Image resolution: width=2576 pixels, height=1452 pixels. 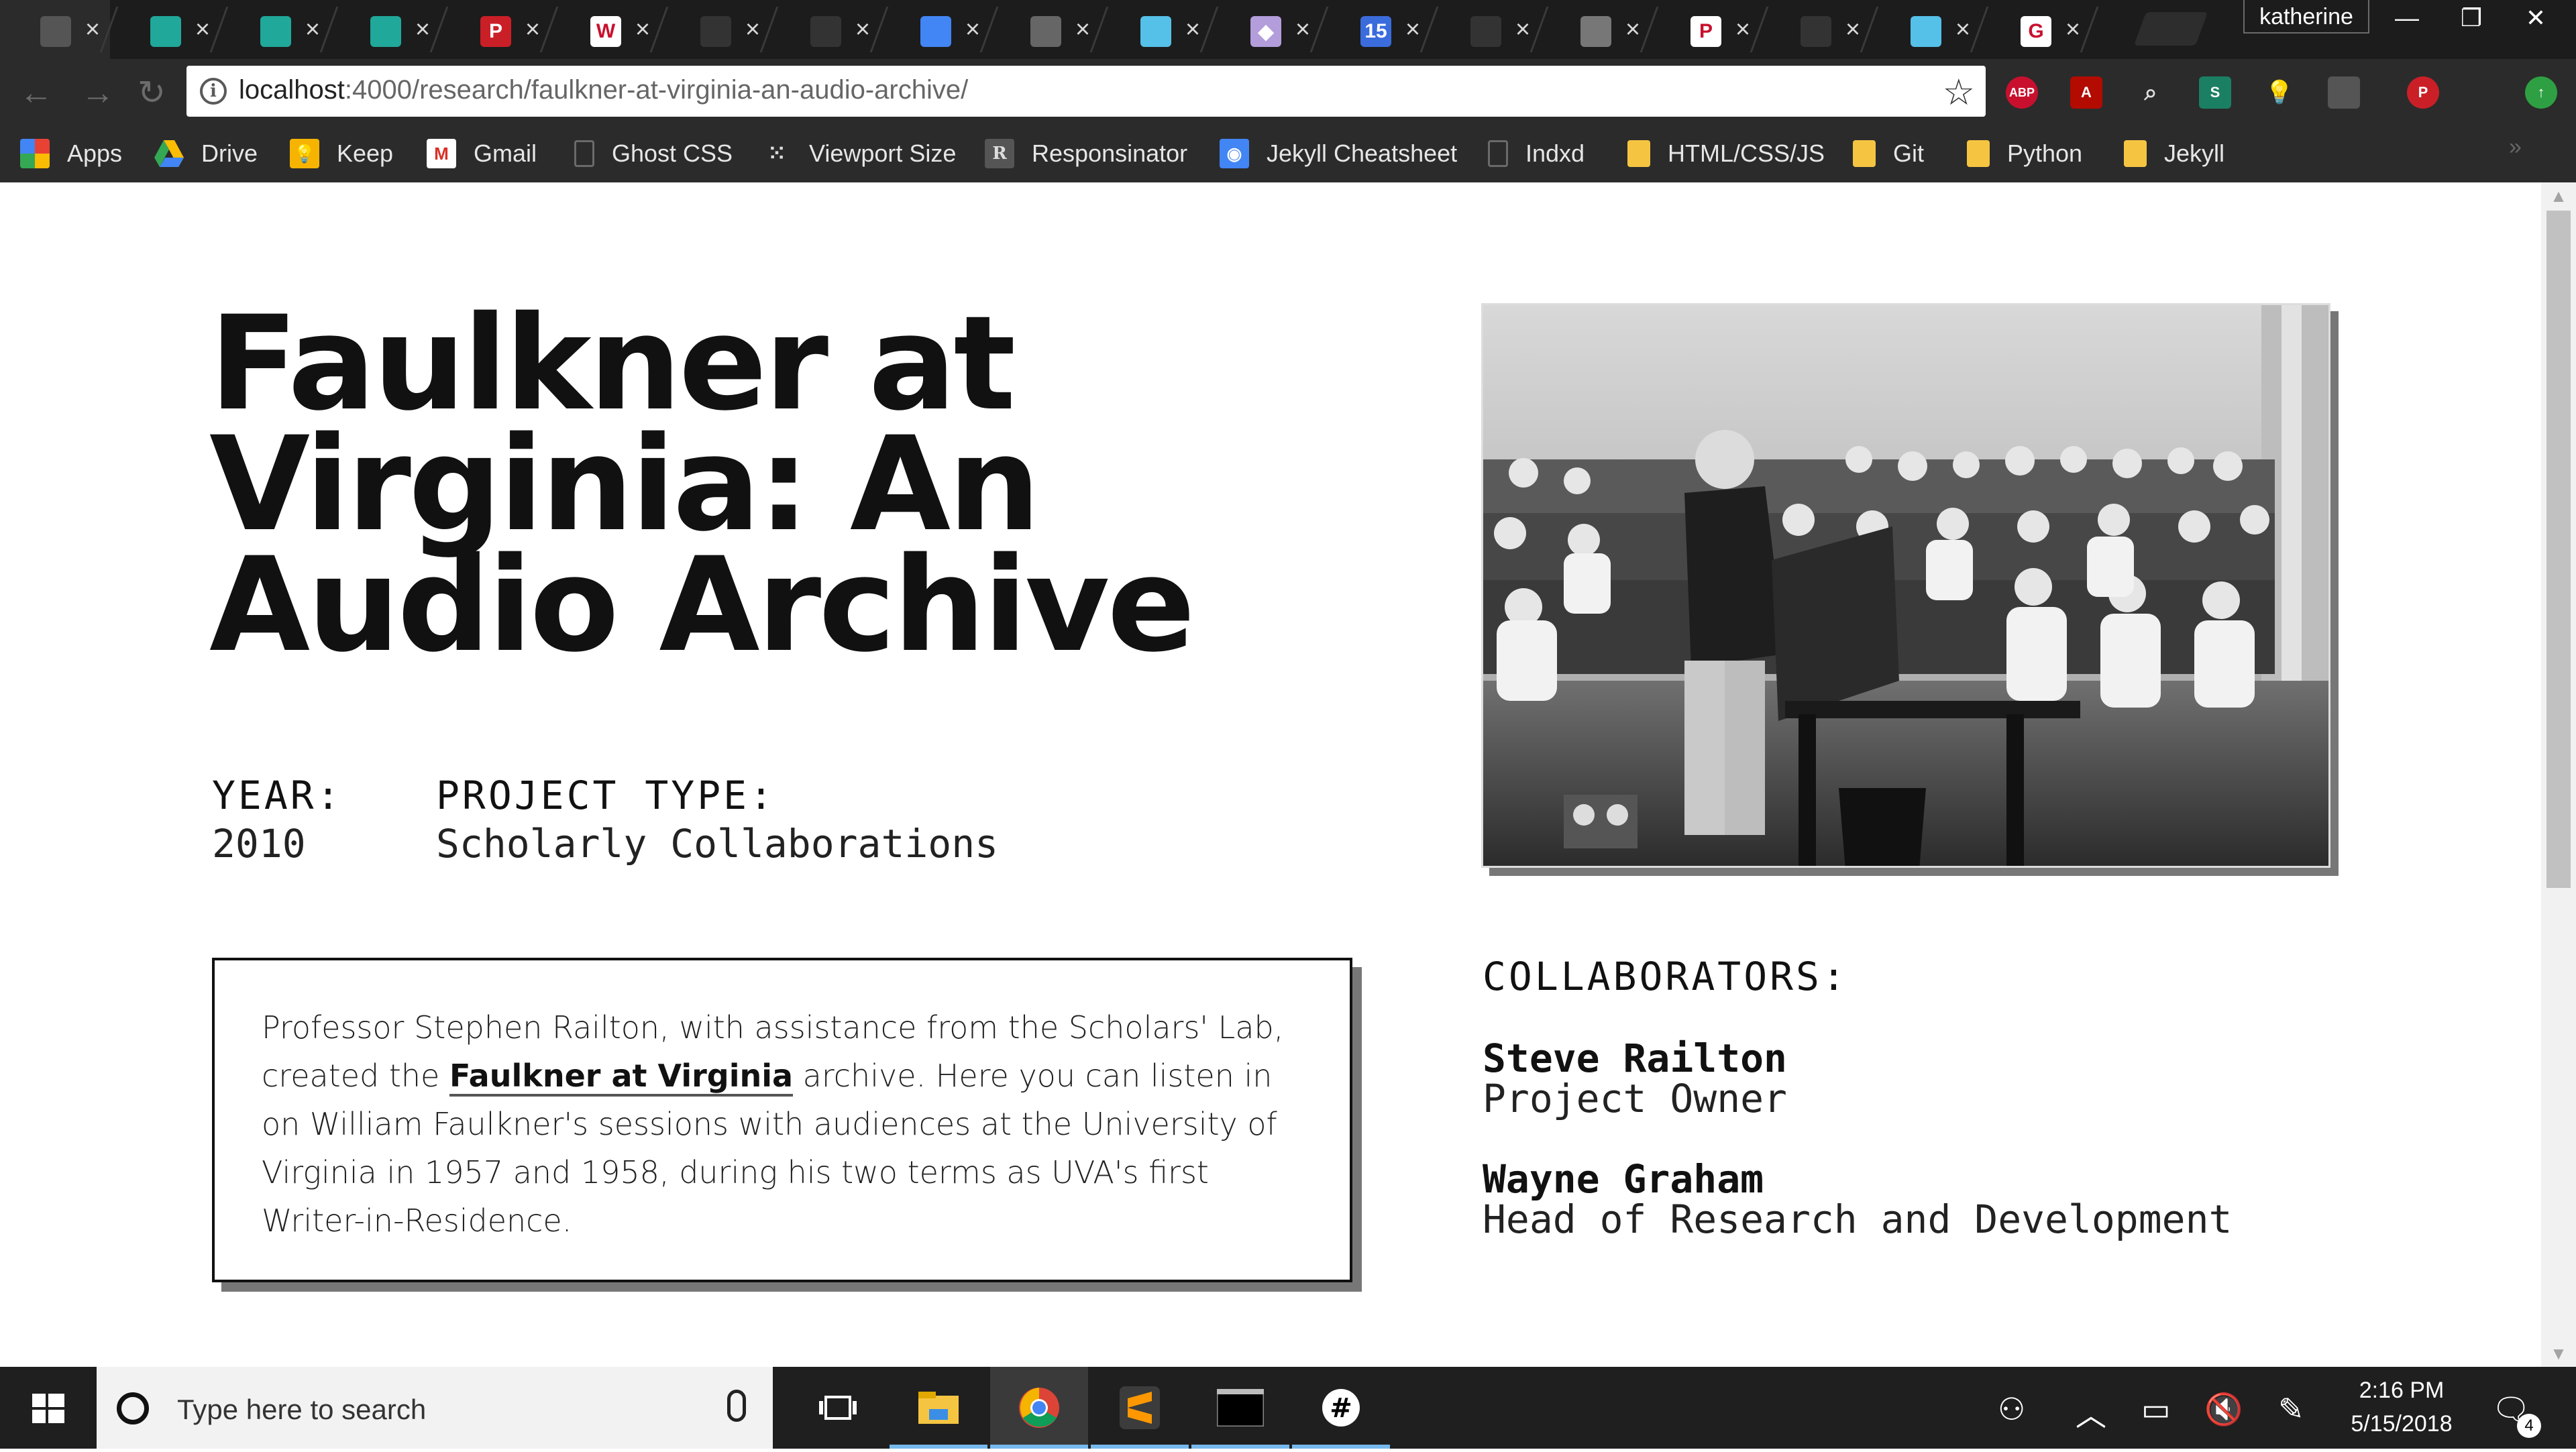 I want to click on url-host: localhost, so click(x=292, y=90).